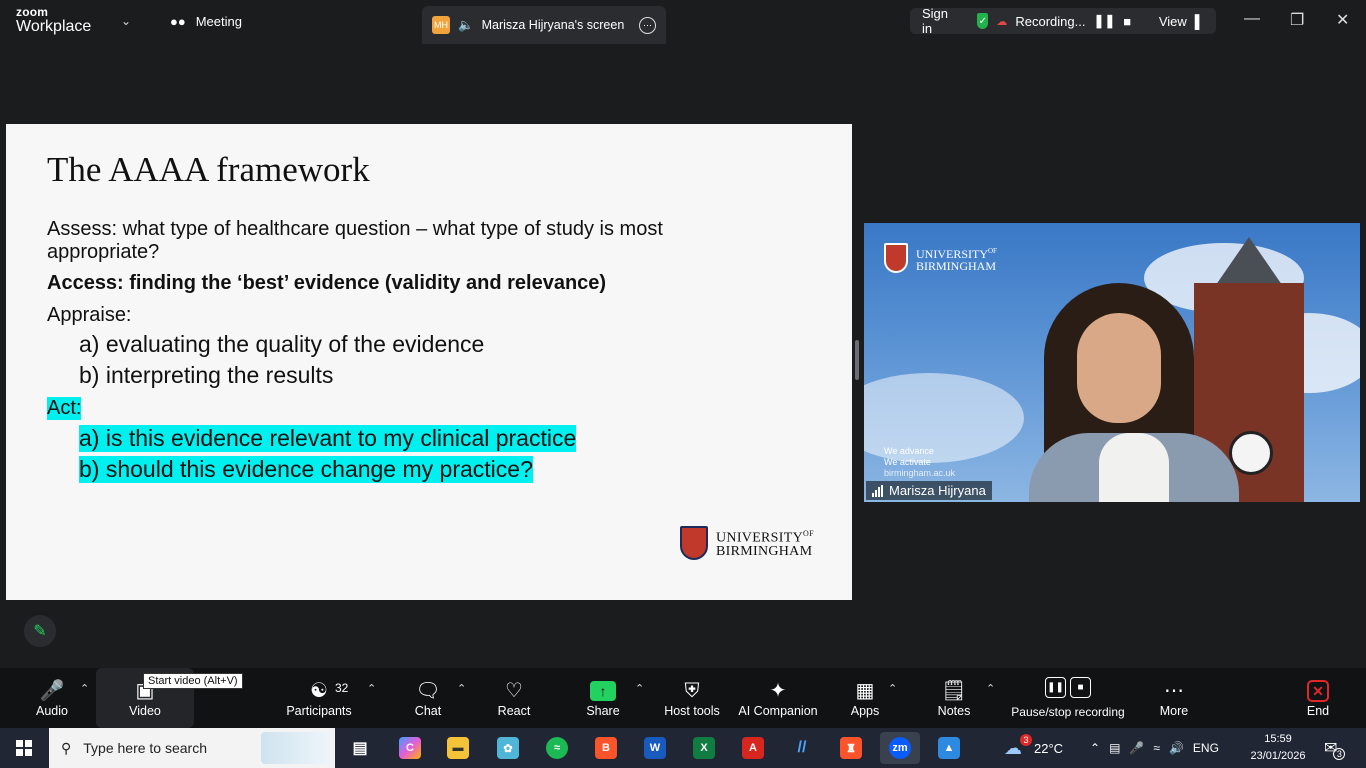 The height and width of the screenshot is (768, 1366). Describe the element at coordinates (1199, 21) in the screenshot. I see `view-layout-icon: ▌` at that location.